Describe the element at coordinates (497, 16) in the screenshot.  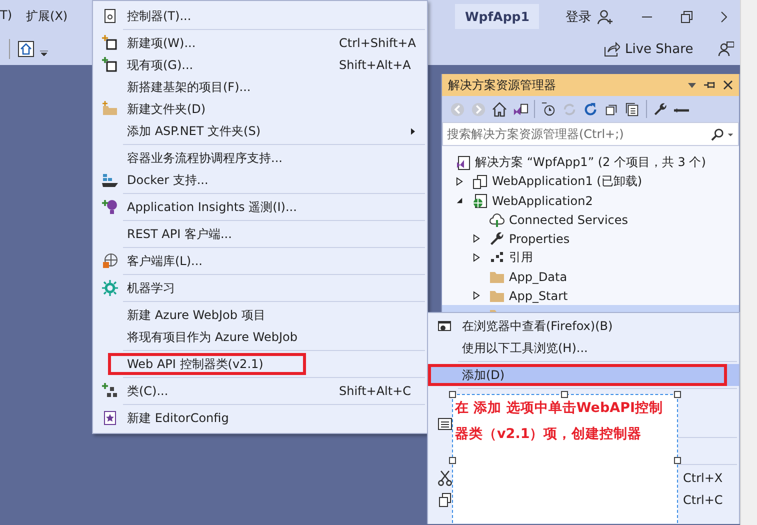
I see `window-title: WpfApp1` at that location.